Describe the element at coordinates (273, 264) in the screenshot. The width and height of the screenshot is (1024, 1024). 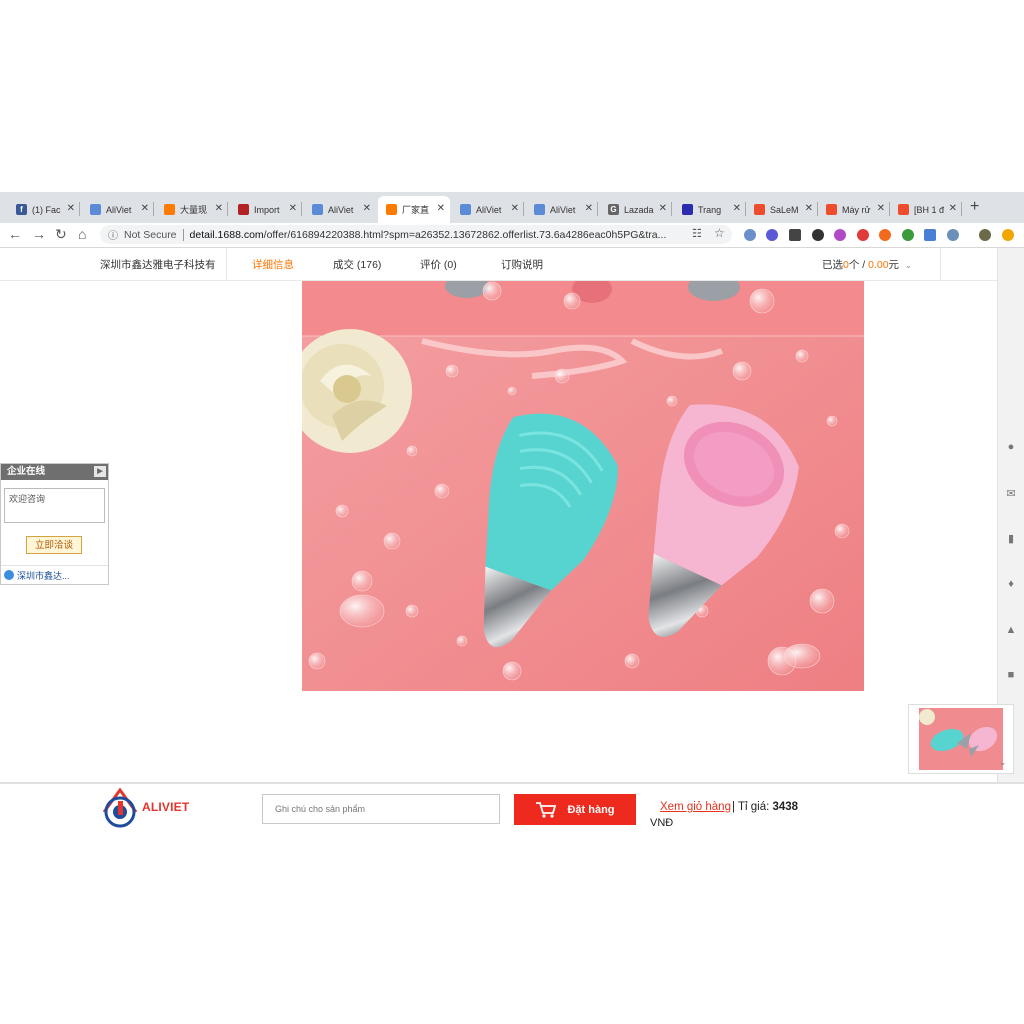
I see `tab-details: 详细信息` at that location.